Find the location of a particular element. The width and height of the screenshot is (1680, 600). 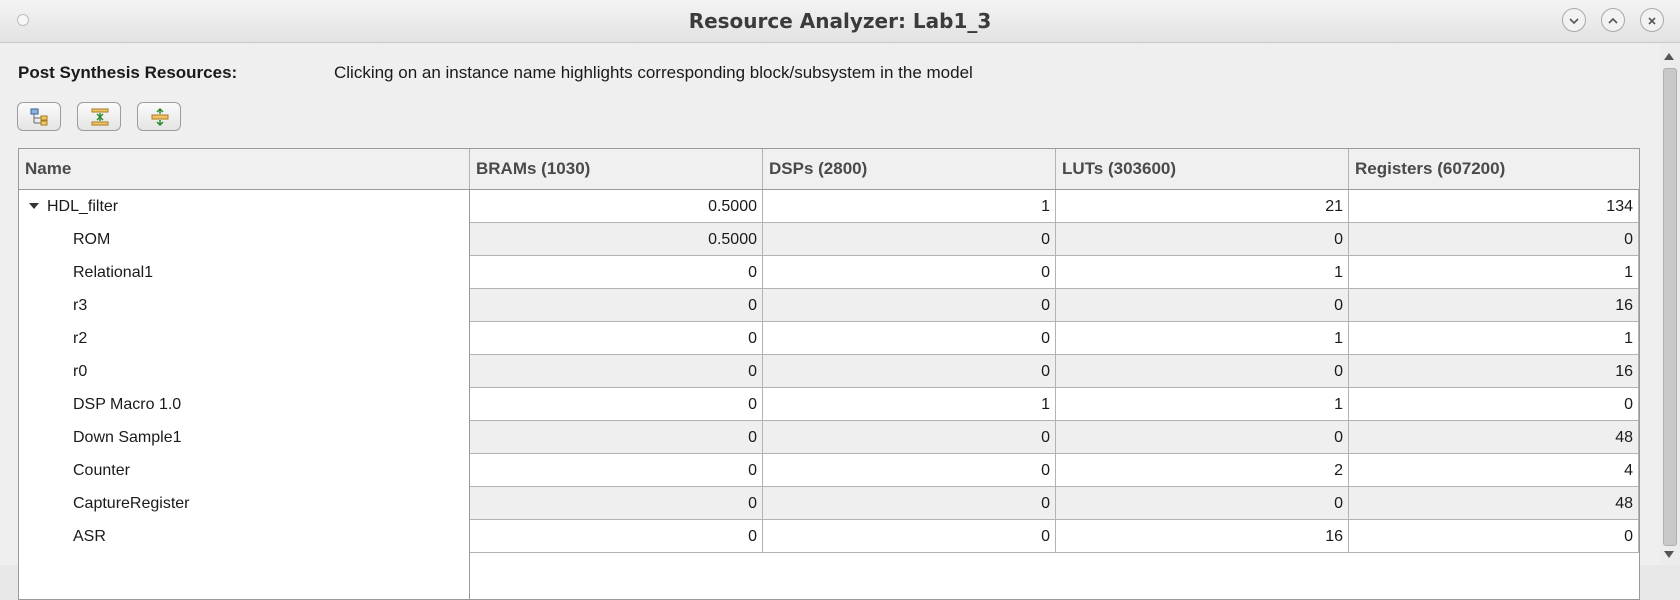

expand-all-button is located at coordinates (159, 116).